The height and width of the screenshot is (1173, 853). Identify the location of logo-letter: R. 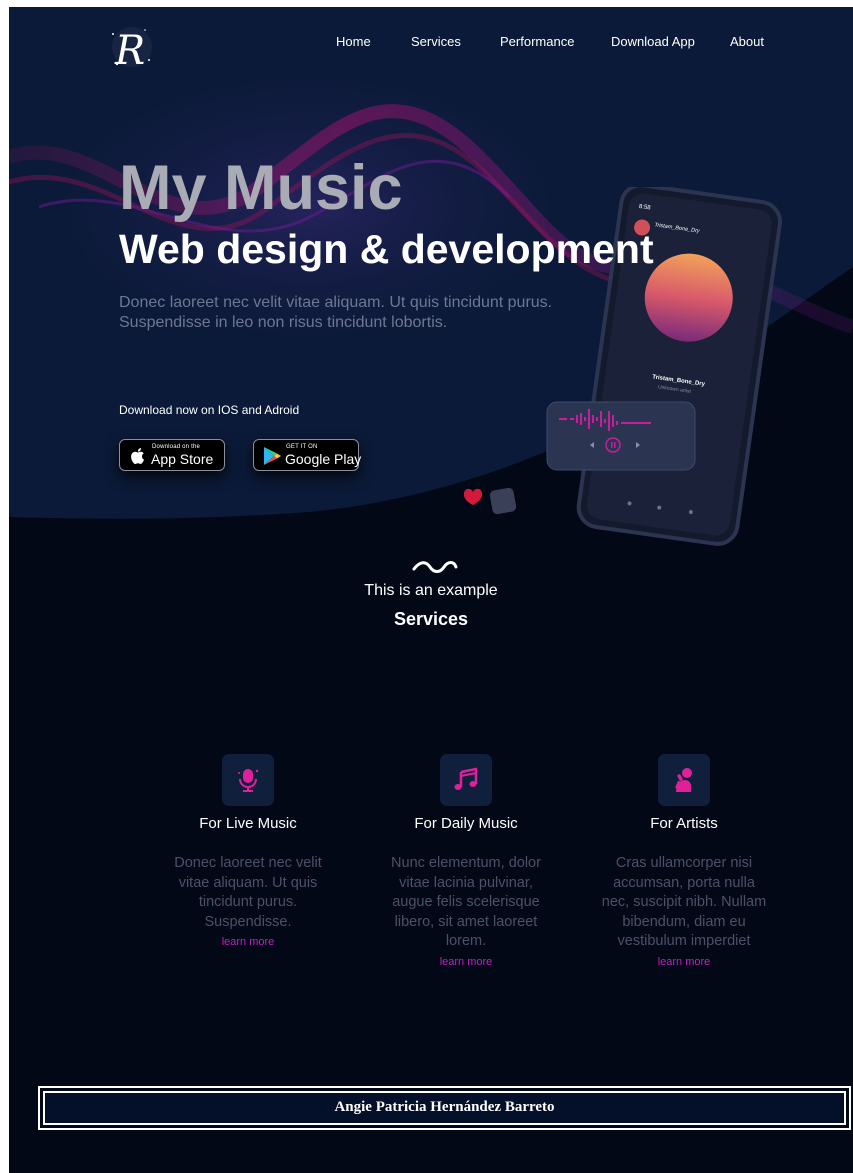
(129, 51).